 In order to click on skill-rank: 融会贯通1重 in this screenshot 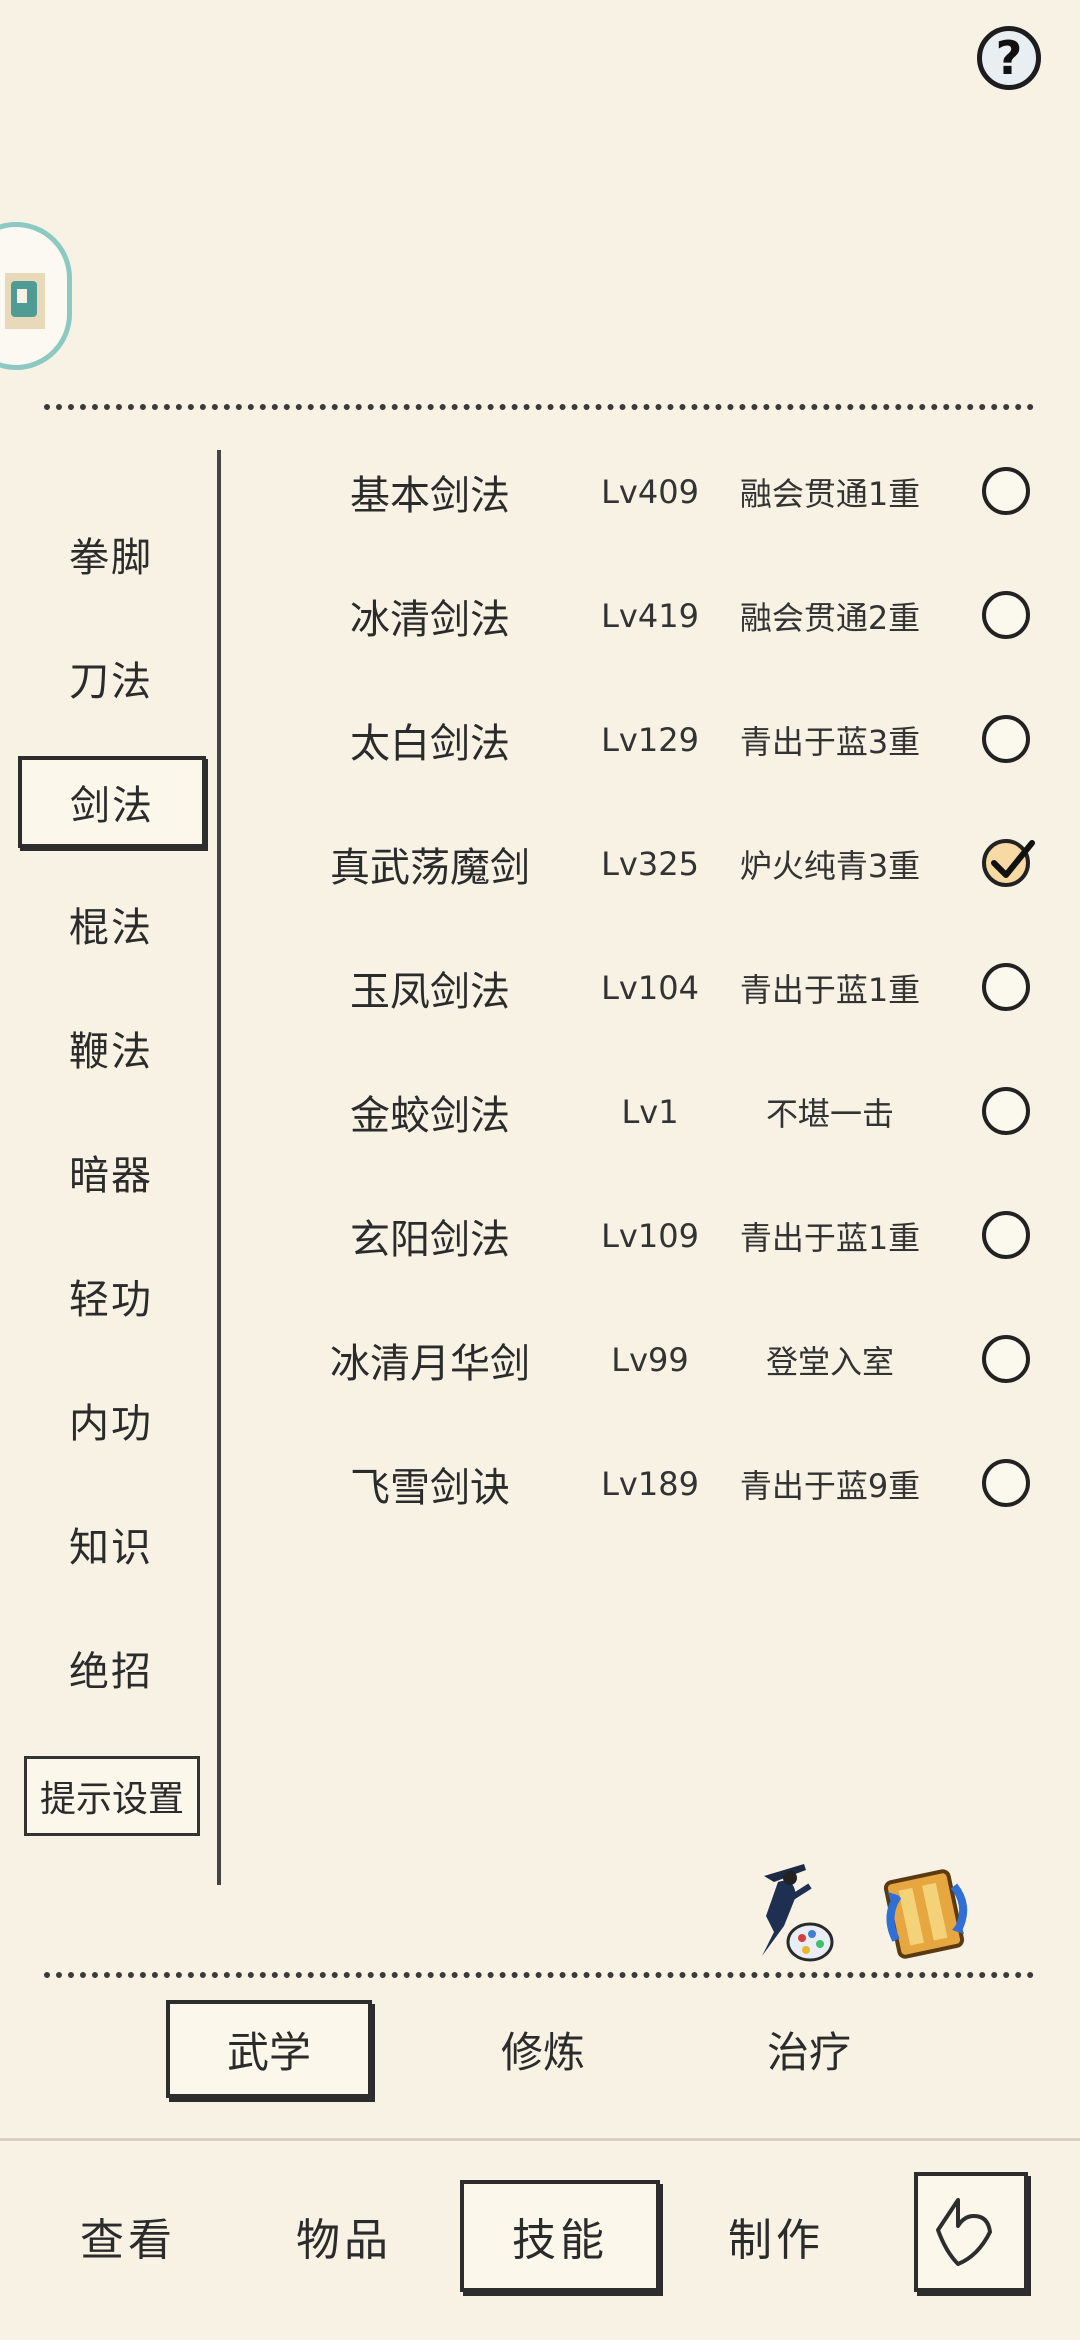, I will do `click(830, 494)`.